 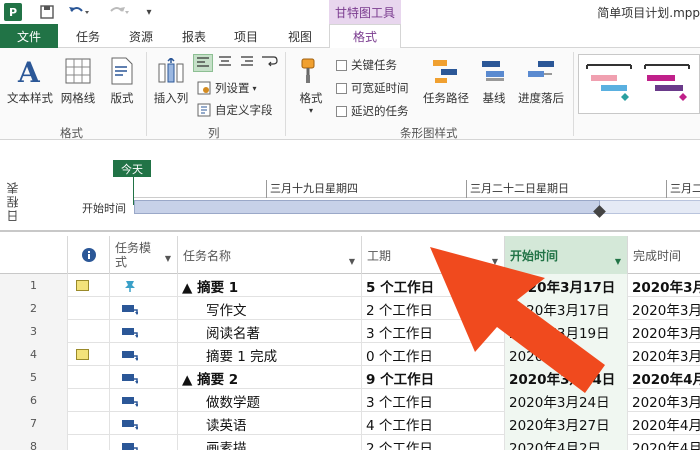 I want to click on slippage-button: 进度落后, so click(x=541, y=81).